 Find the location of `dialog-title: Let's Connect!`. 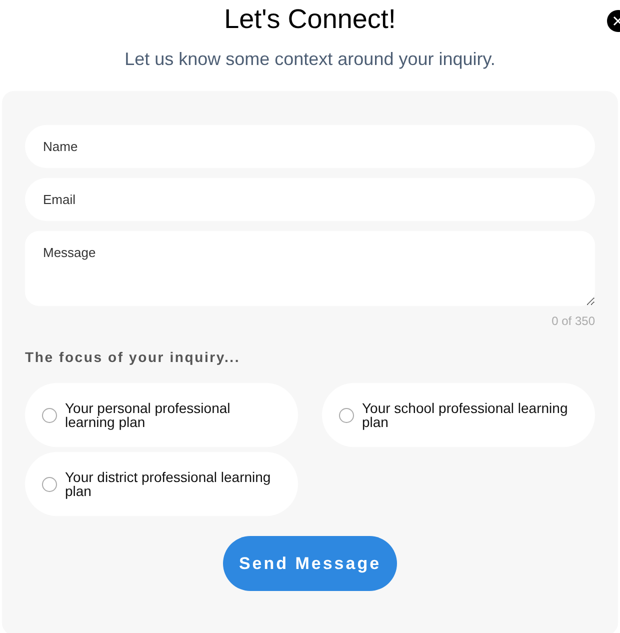

dialog-title: Let's Connect! is located at coordinates (310, 19).